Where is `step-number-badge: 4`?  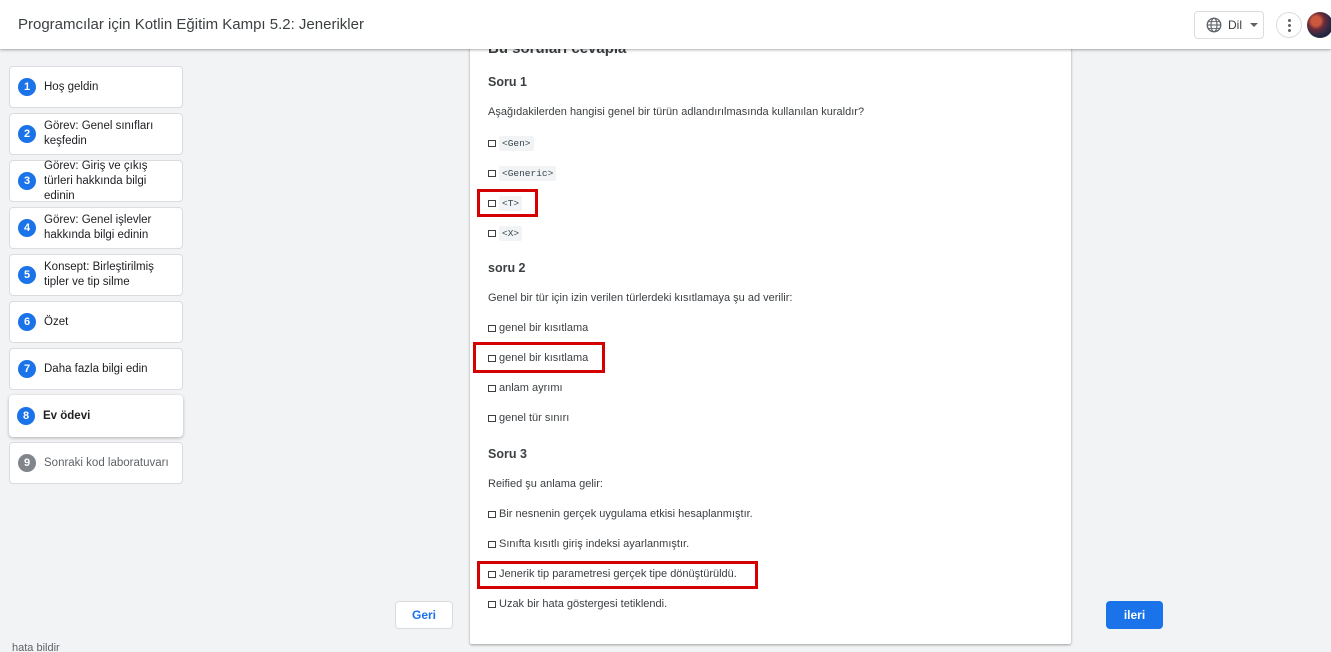
step-number-badge: 4 is located at coordinates (27, 228).